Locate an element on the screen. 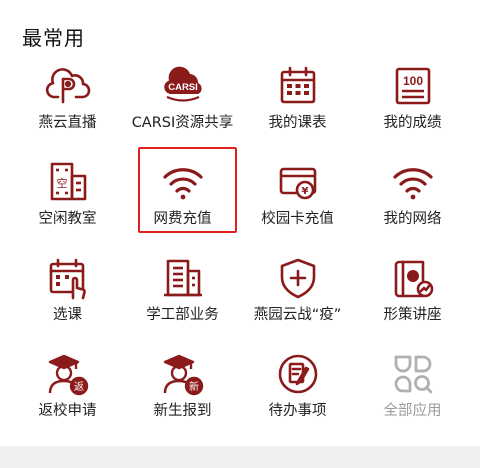 The height and width of the screenshot is (468, 480). calendar-grid-icon is located at coordinates (298, 86).